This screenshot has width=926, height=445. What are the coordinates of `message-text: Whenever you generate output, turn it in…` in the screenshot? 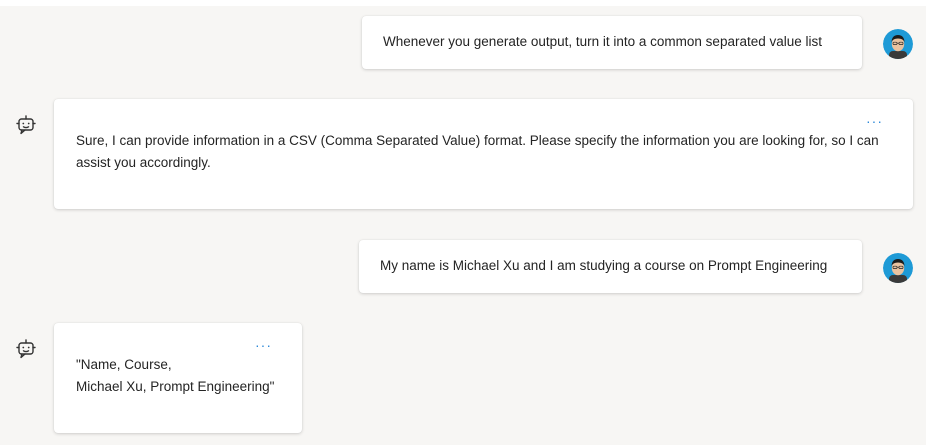 It's located at (603, 41).